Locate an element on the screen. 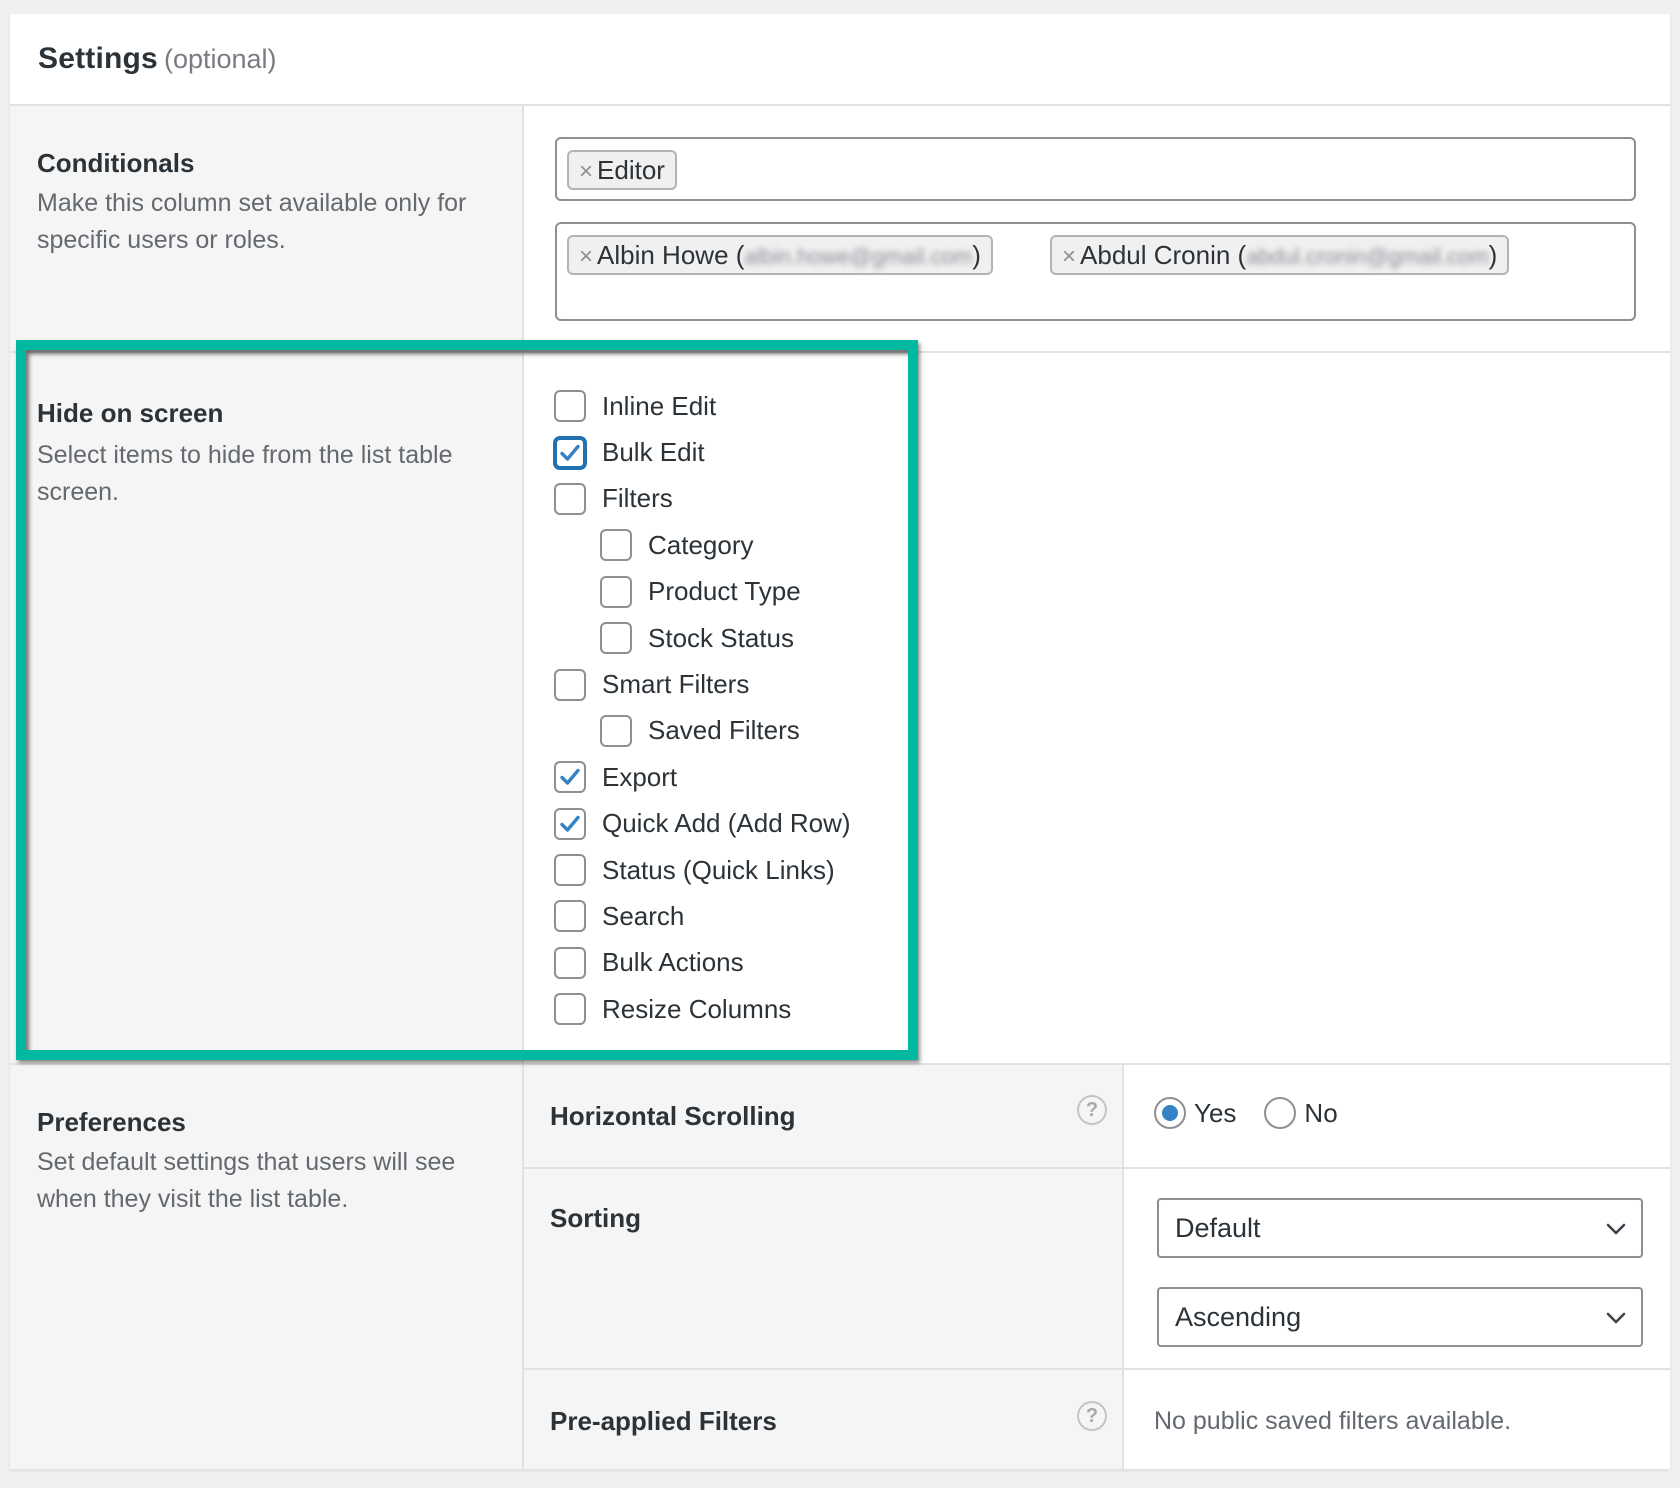 The height and width of the screenshot is (1488, 1680). radio-yes: Yes is located at coordinates (1195, 1113).